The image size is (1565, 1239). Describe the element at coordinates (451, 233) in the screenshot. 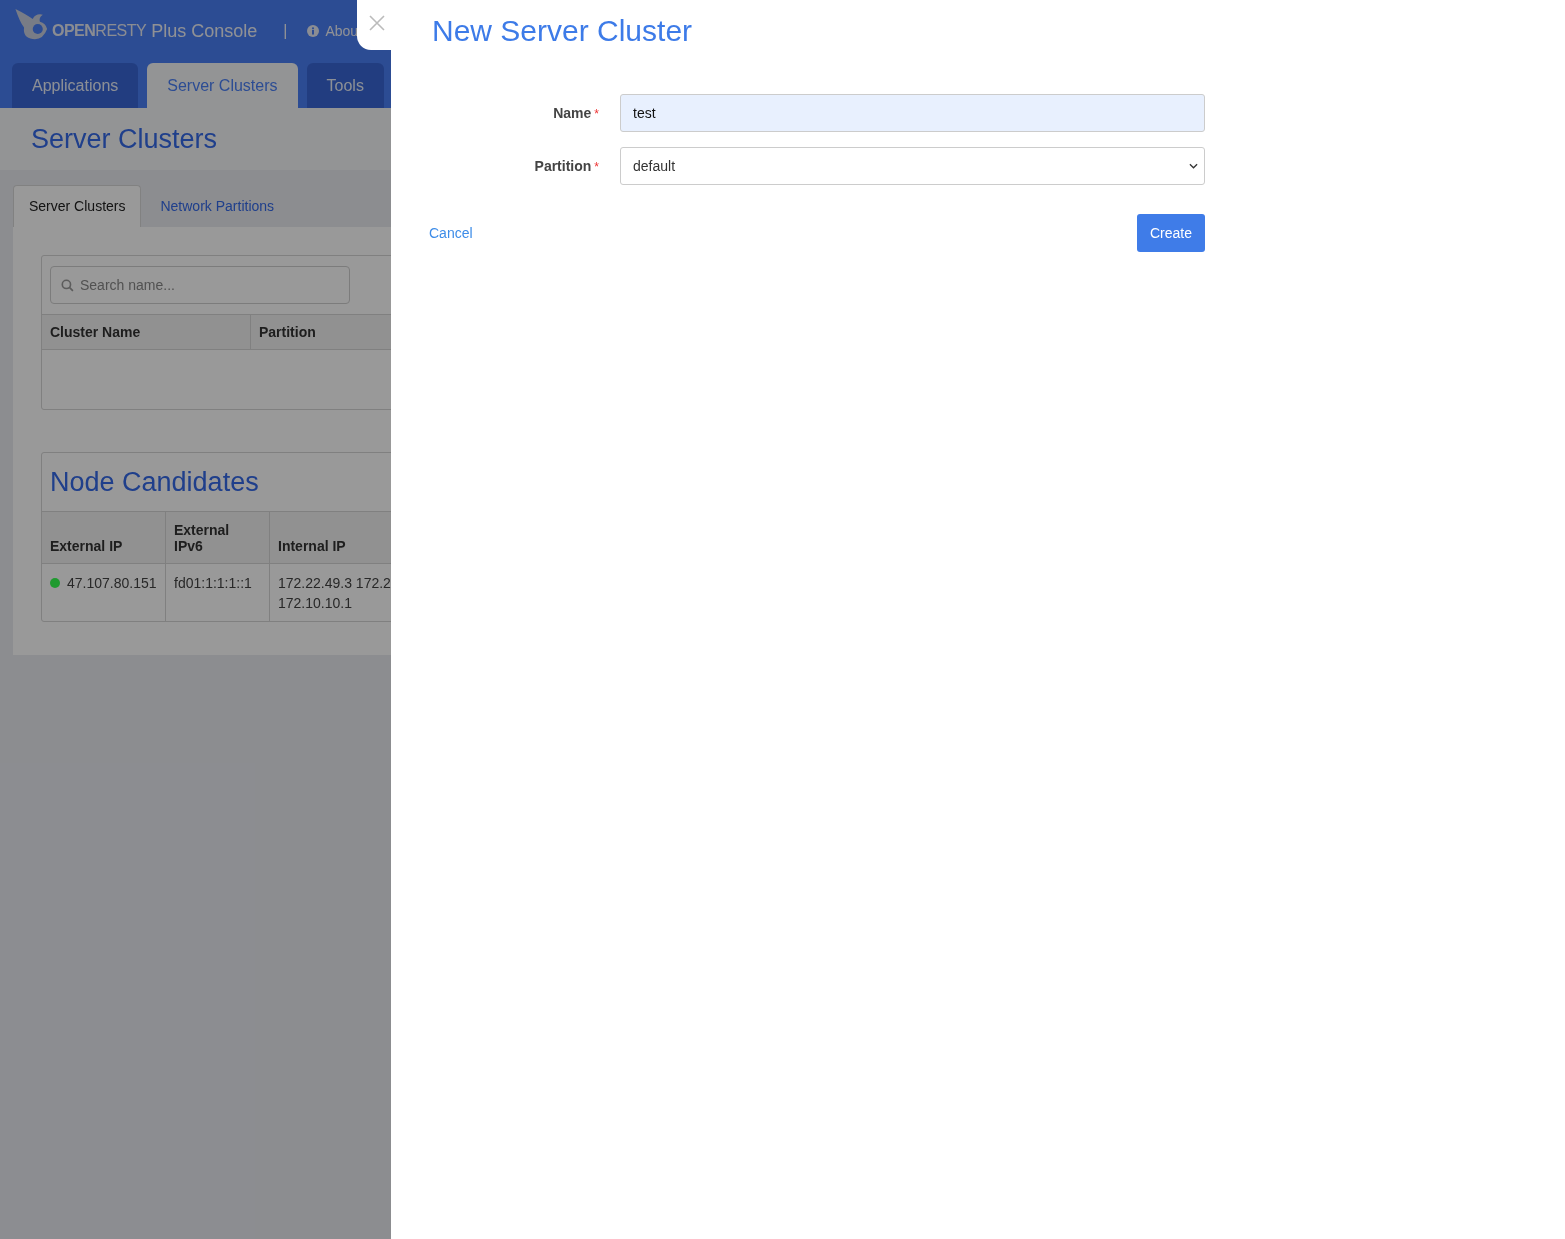

I see `cancel-link: Cancel` at that location.